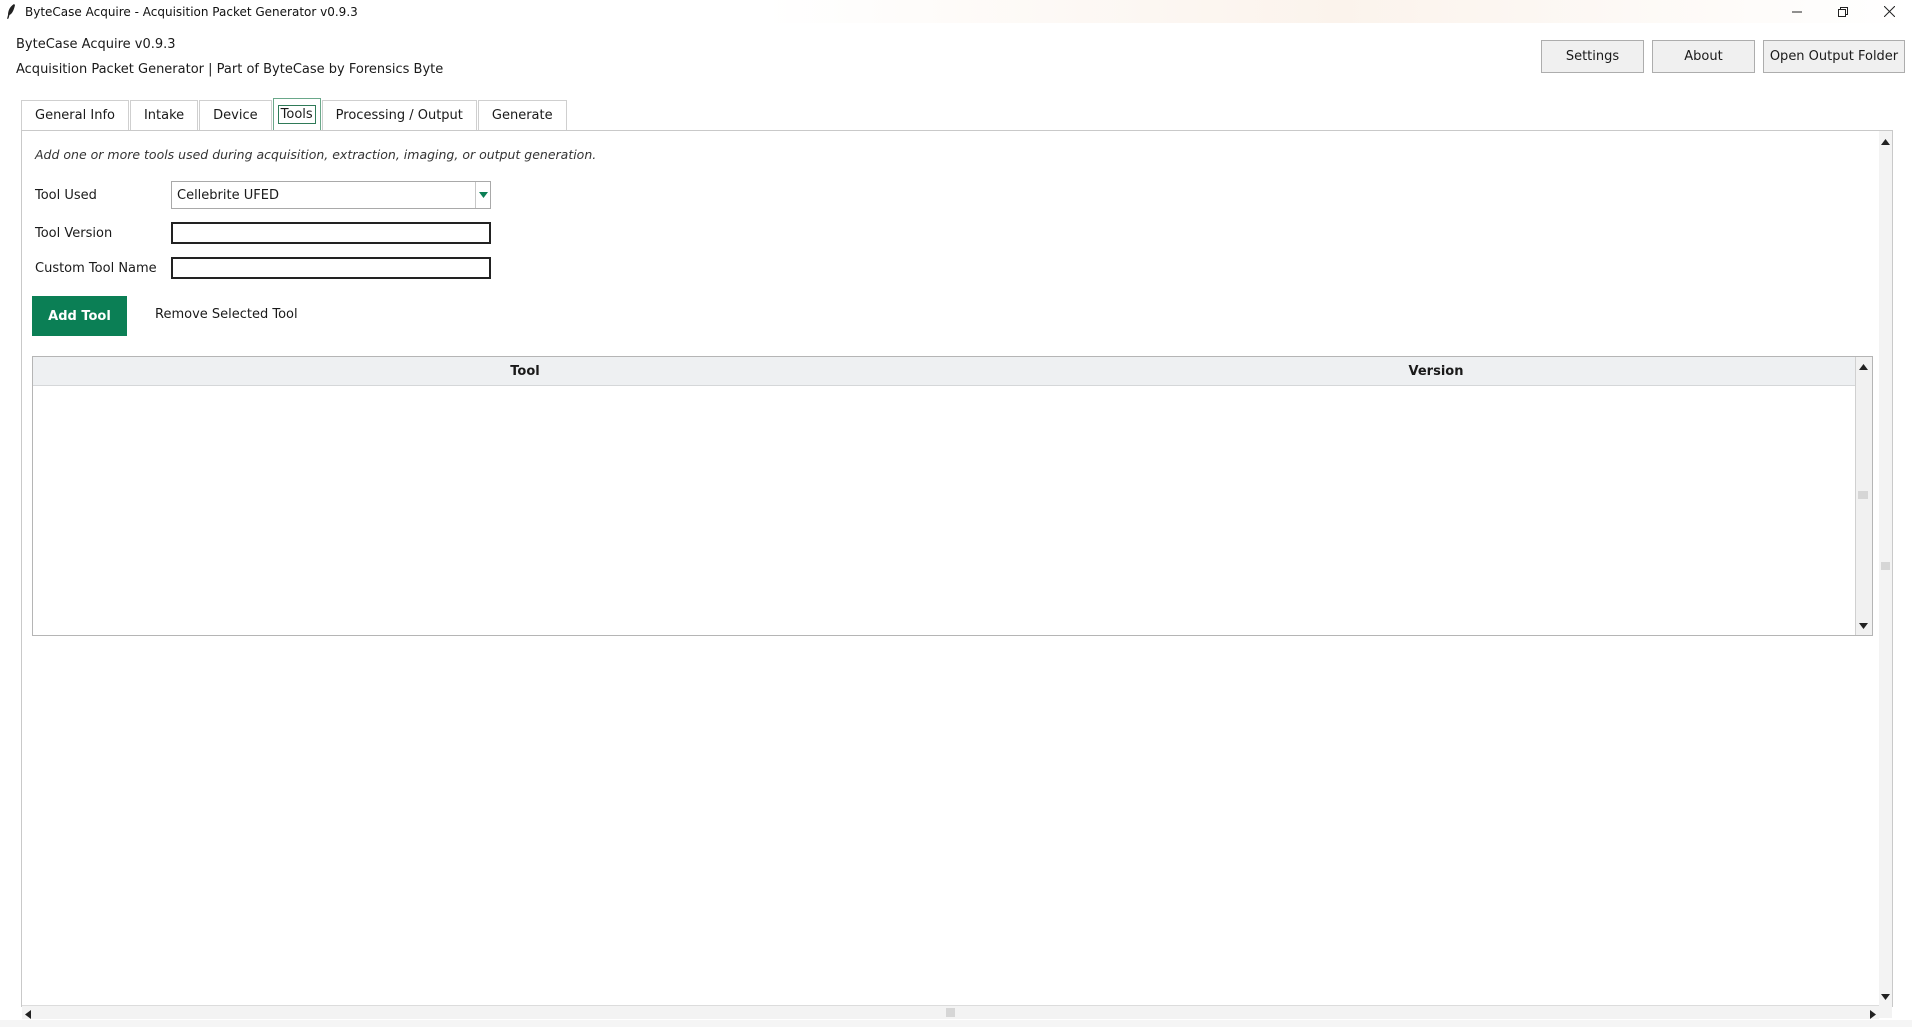  Describe the element at coordinates (524, 371) in the screenshot. I see `column-header-tool: Tool` at that location.